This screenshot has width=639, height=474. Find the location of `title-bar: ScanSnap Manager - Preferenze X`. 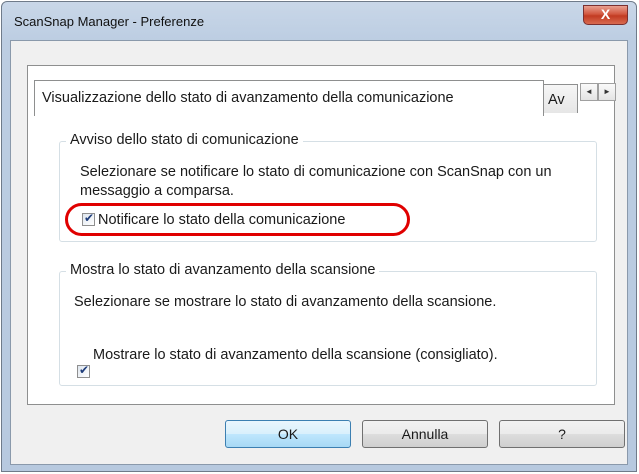

title-bar: ScanSnap Manager - Preferenze X is located at coordinates (319, 21).